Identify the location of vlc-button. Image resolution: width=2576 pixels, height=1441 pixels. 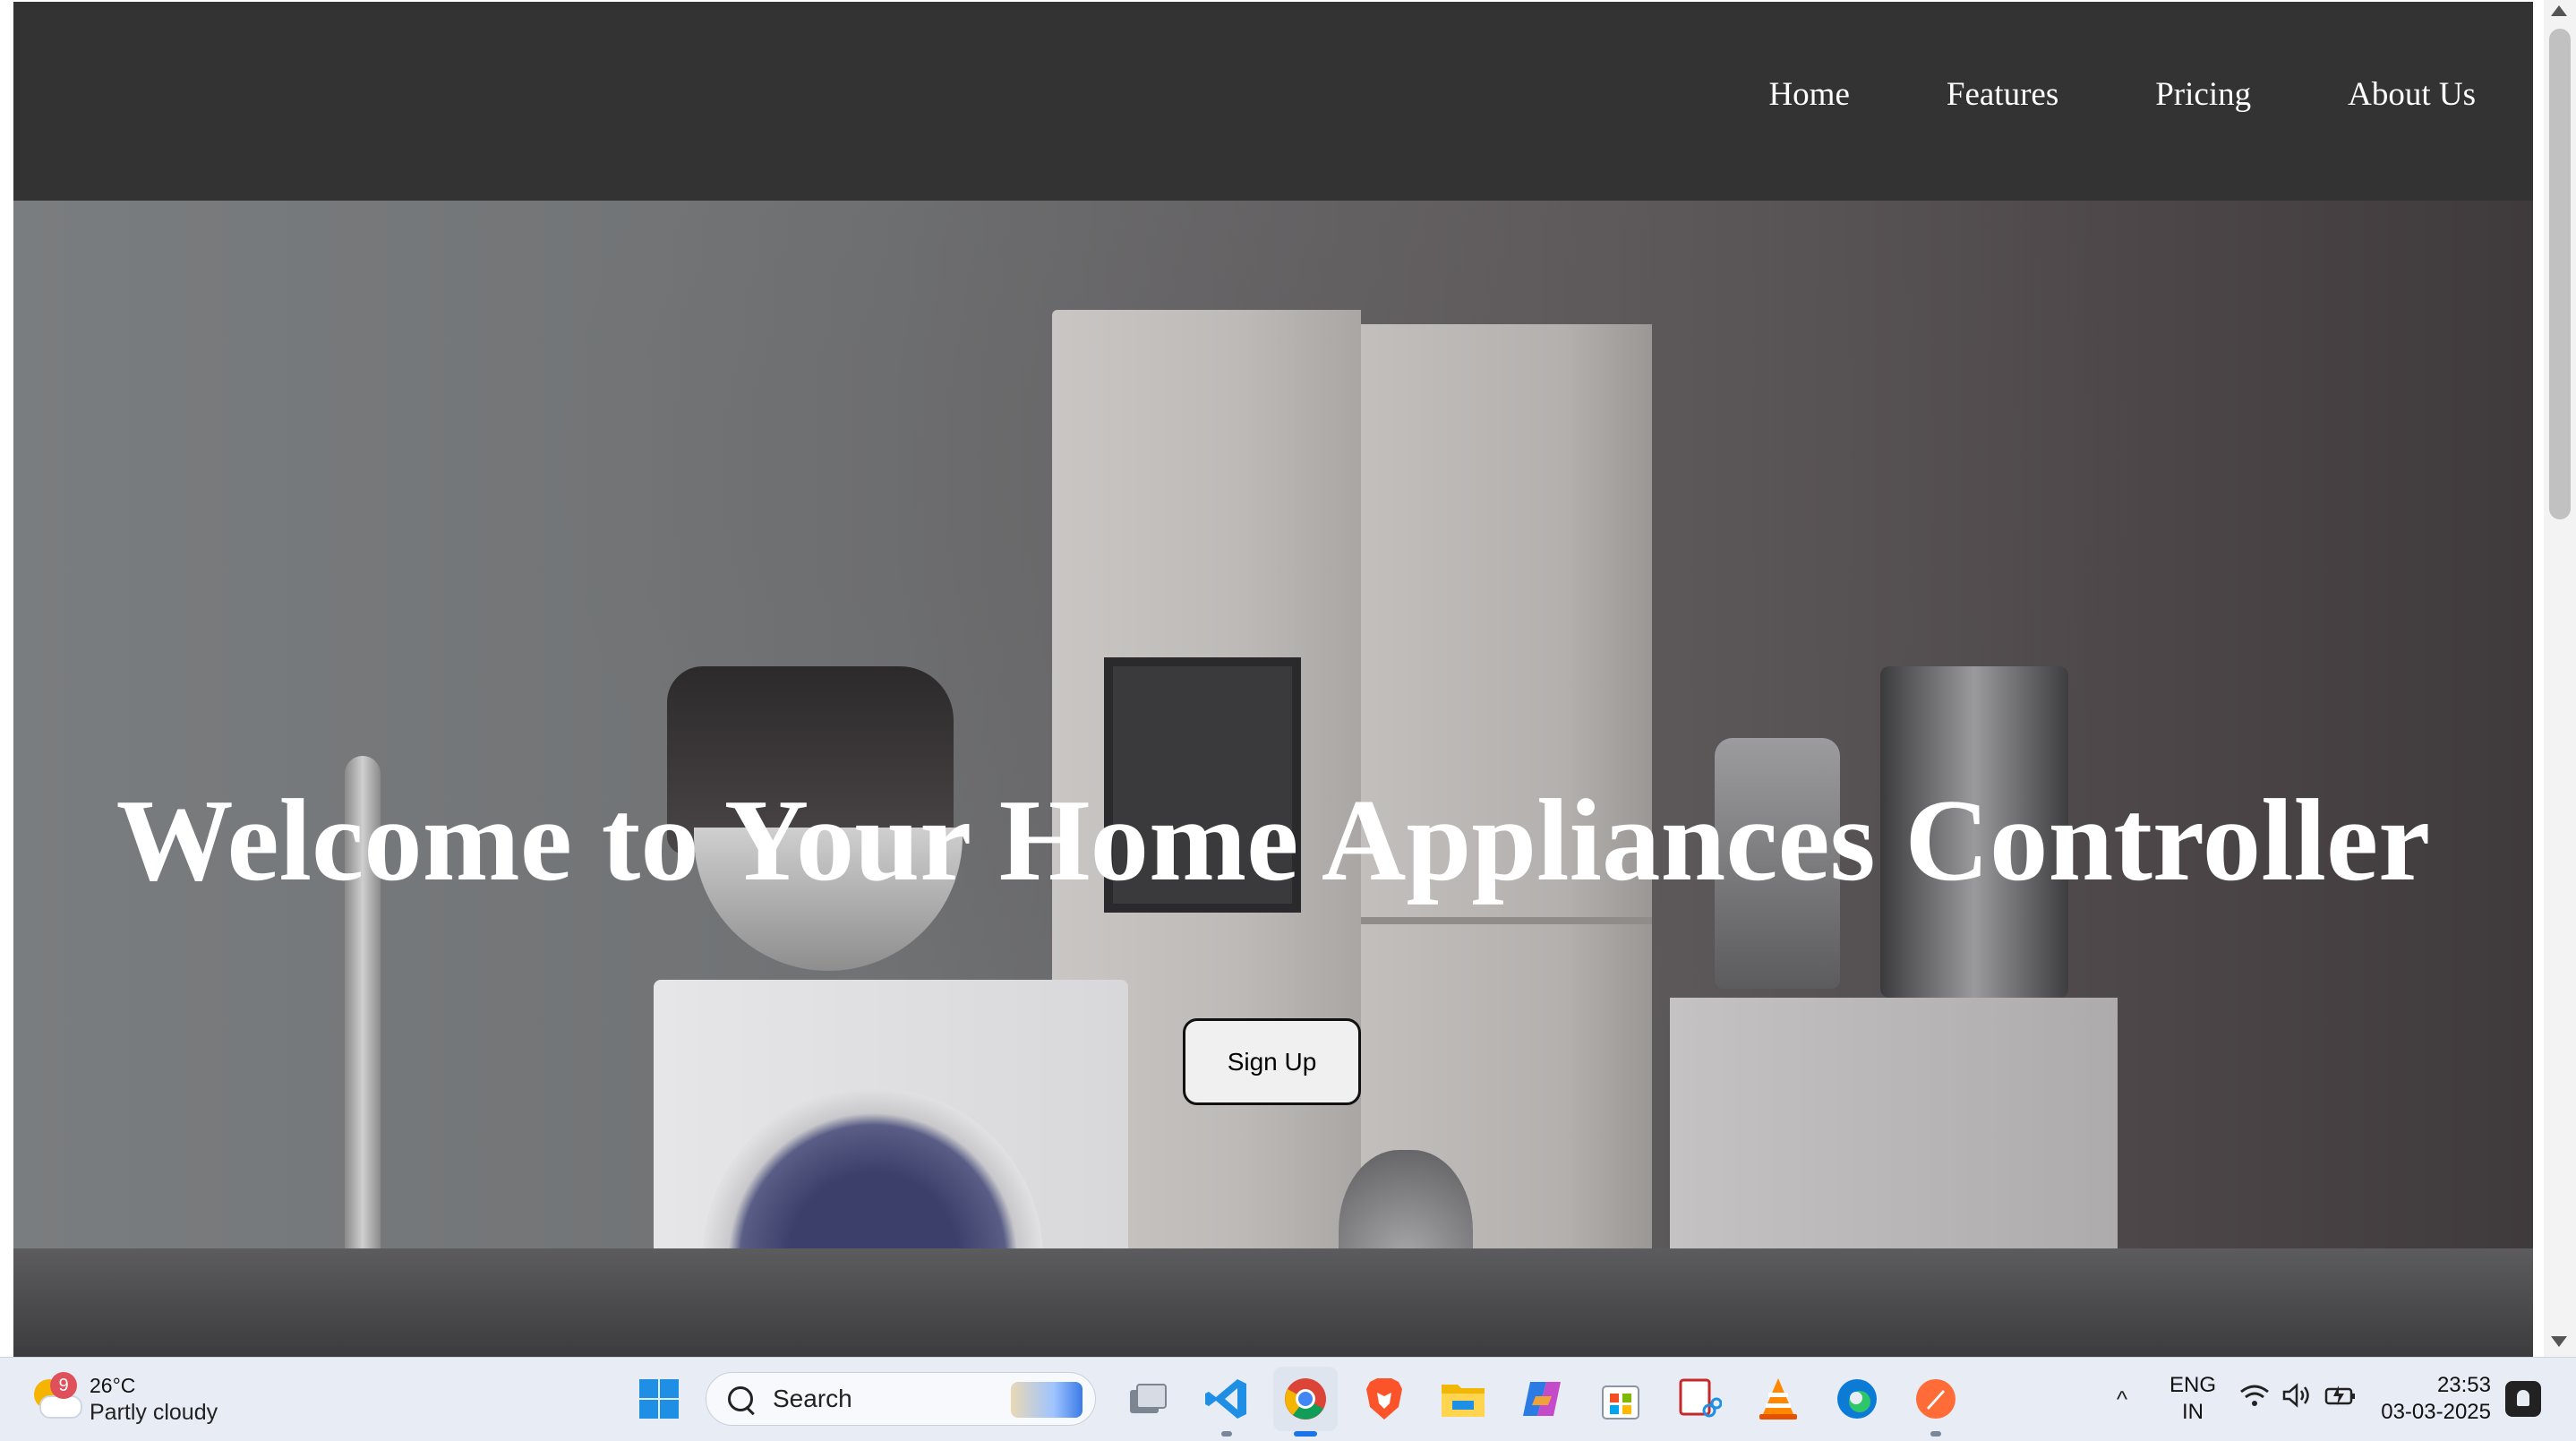
(1778, 1399).